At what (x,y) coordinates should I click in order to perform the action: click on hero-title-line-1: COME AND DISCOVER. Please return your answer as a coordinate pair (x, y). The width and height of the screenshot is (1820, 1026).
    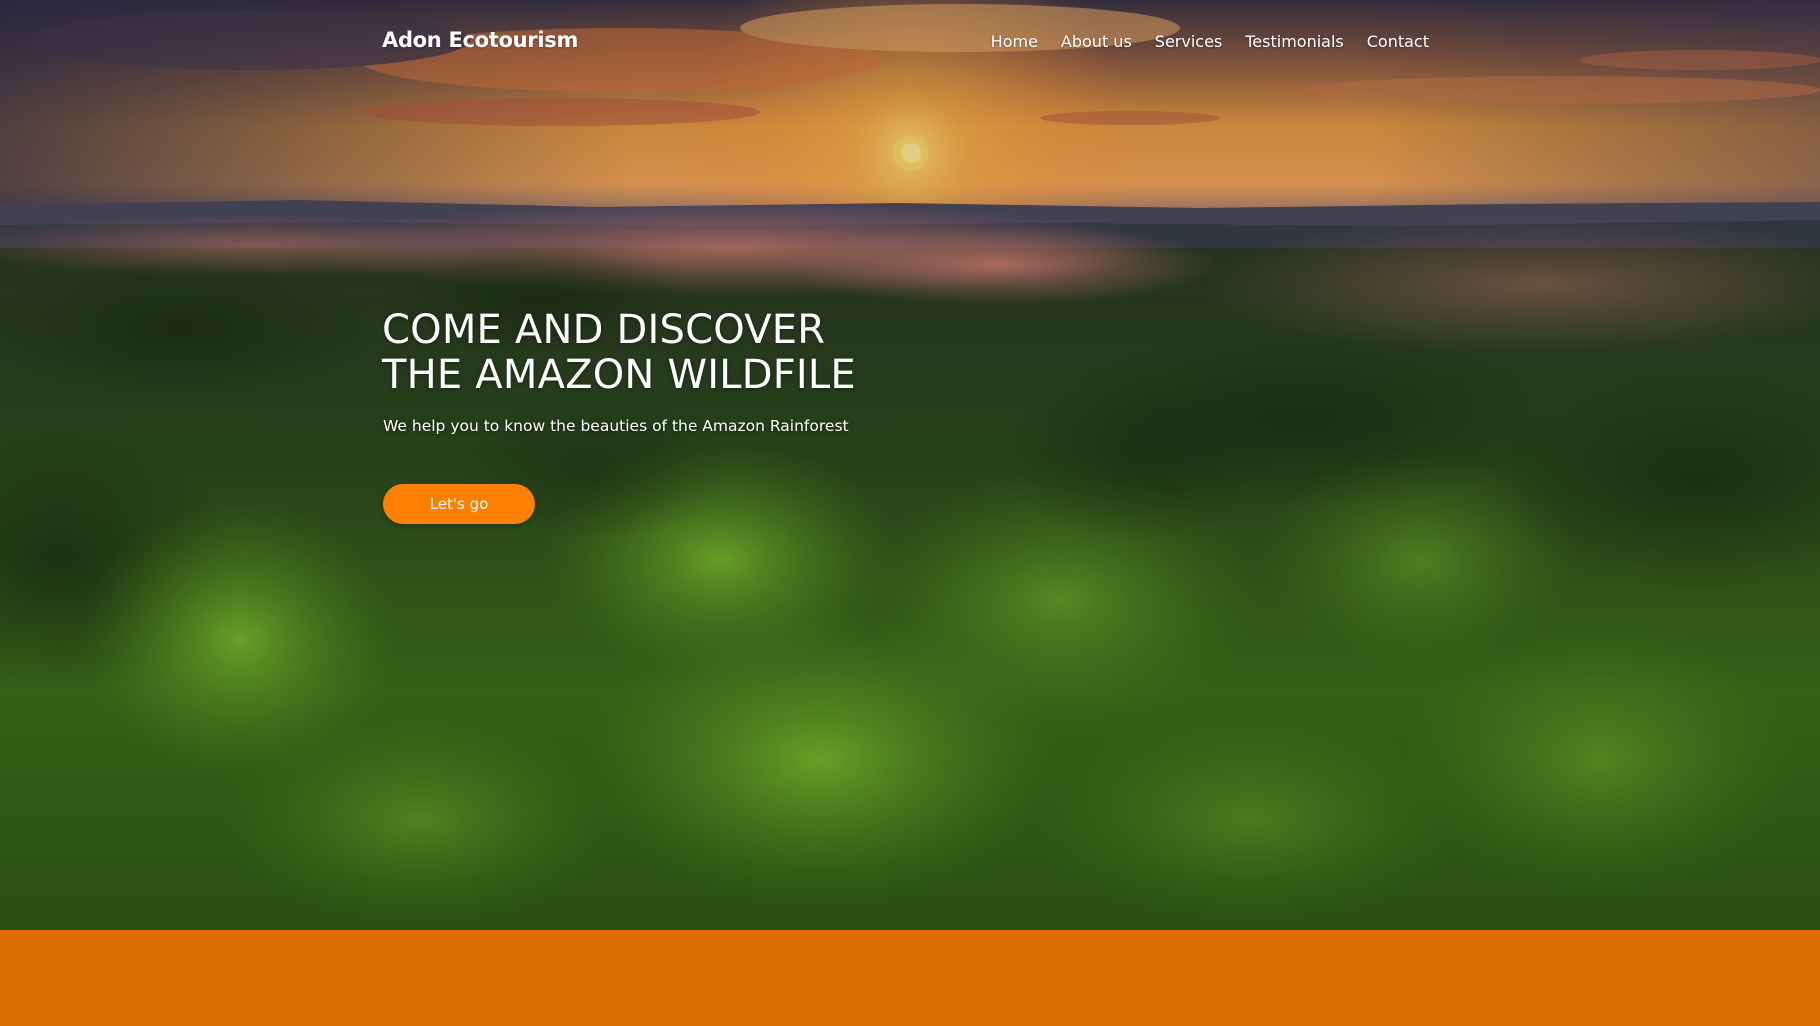
    Looking at the image, I should click on (604, 330).